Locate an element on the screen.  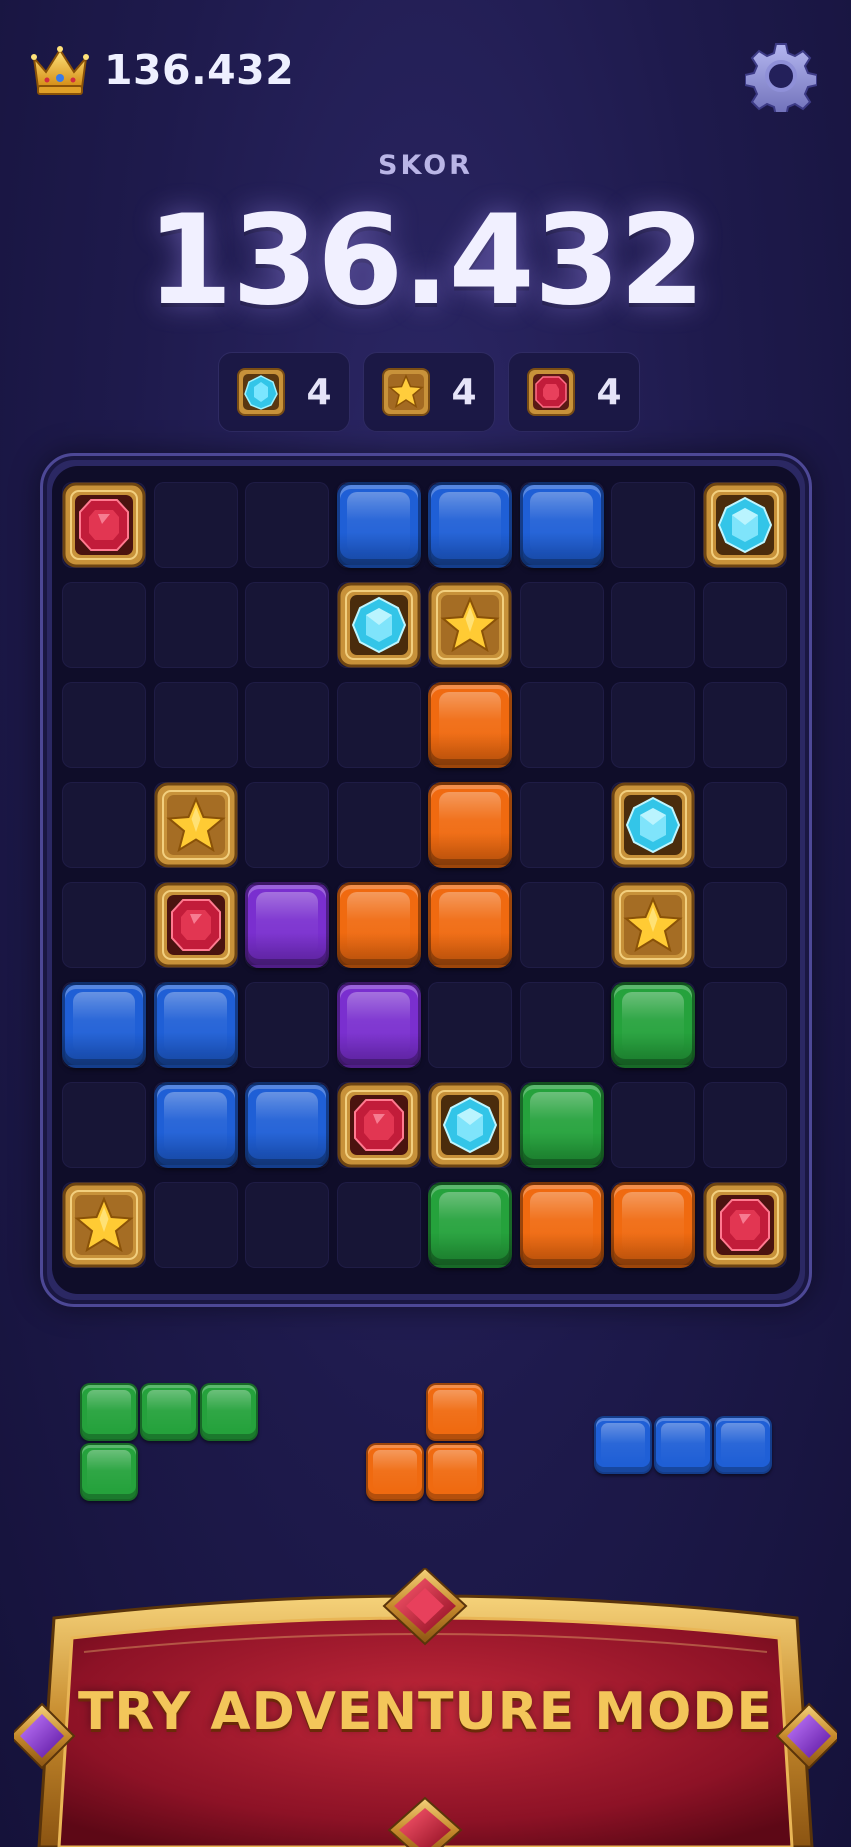
goal-ruby: 4 is located at coordinates (574, 392).